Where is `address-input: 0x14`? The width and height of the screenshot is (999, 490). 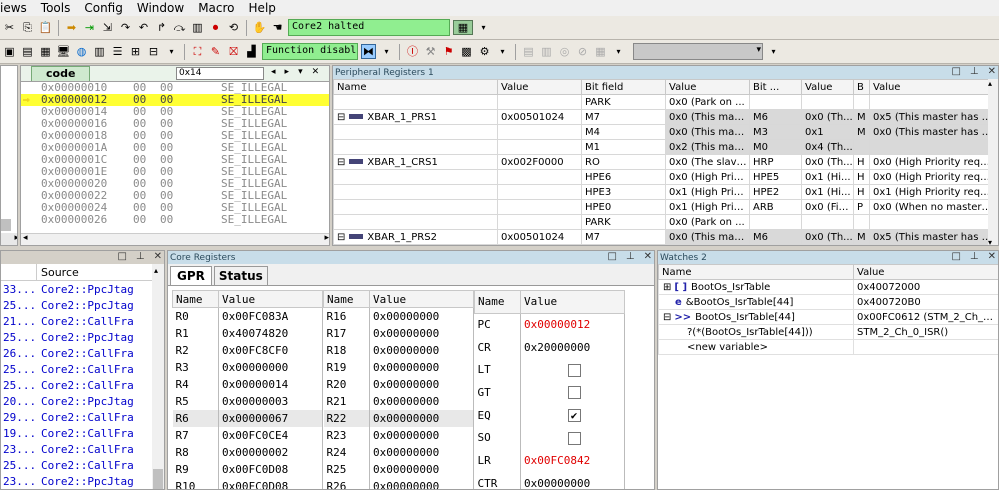 address-input: 0x14 is located at coordinates (220, 73).